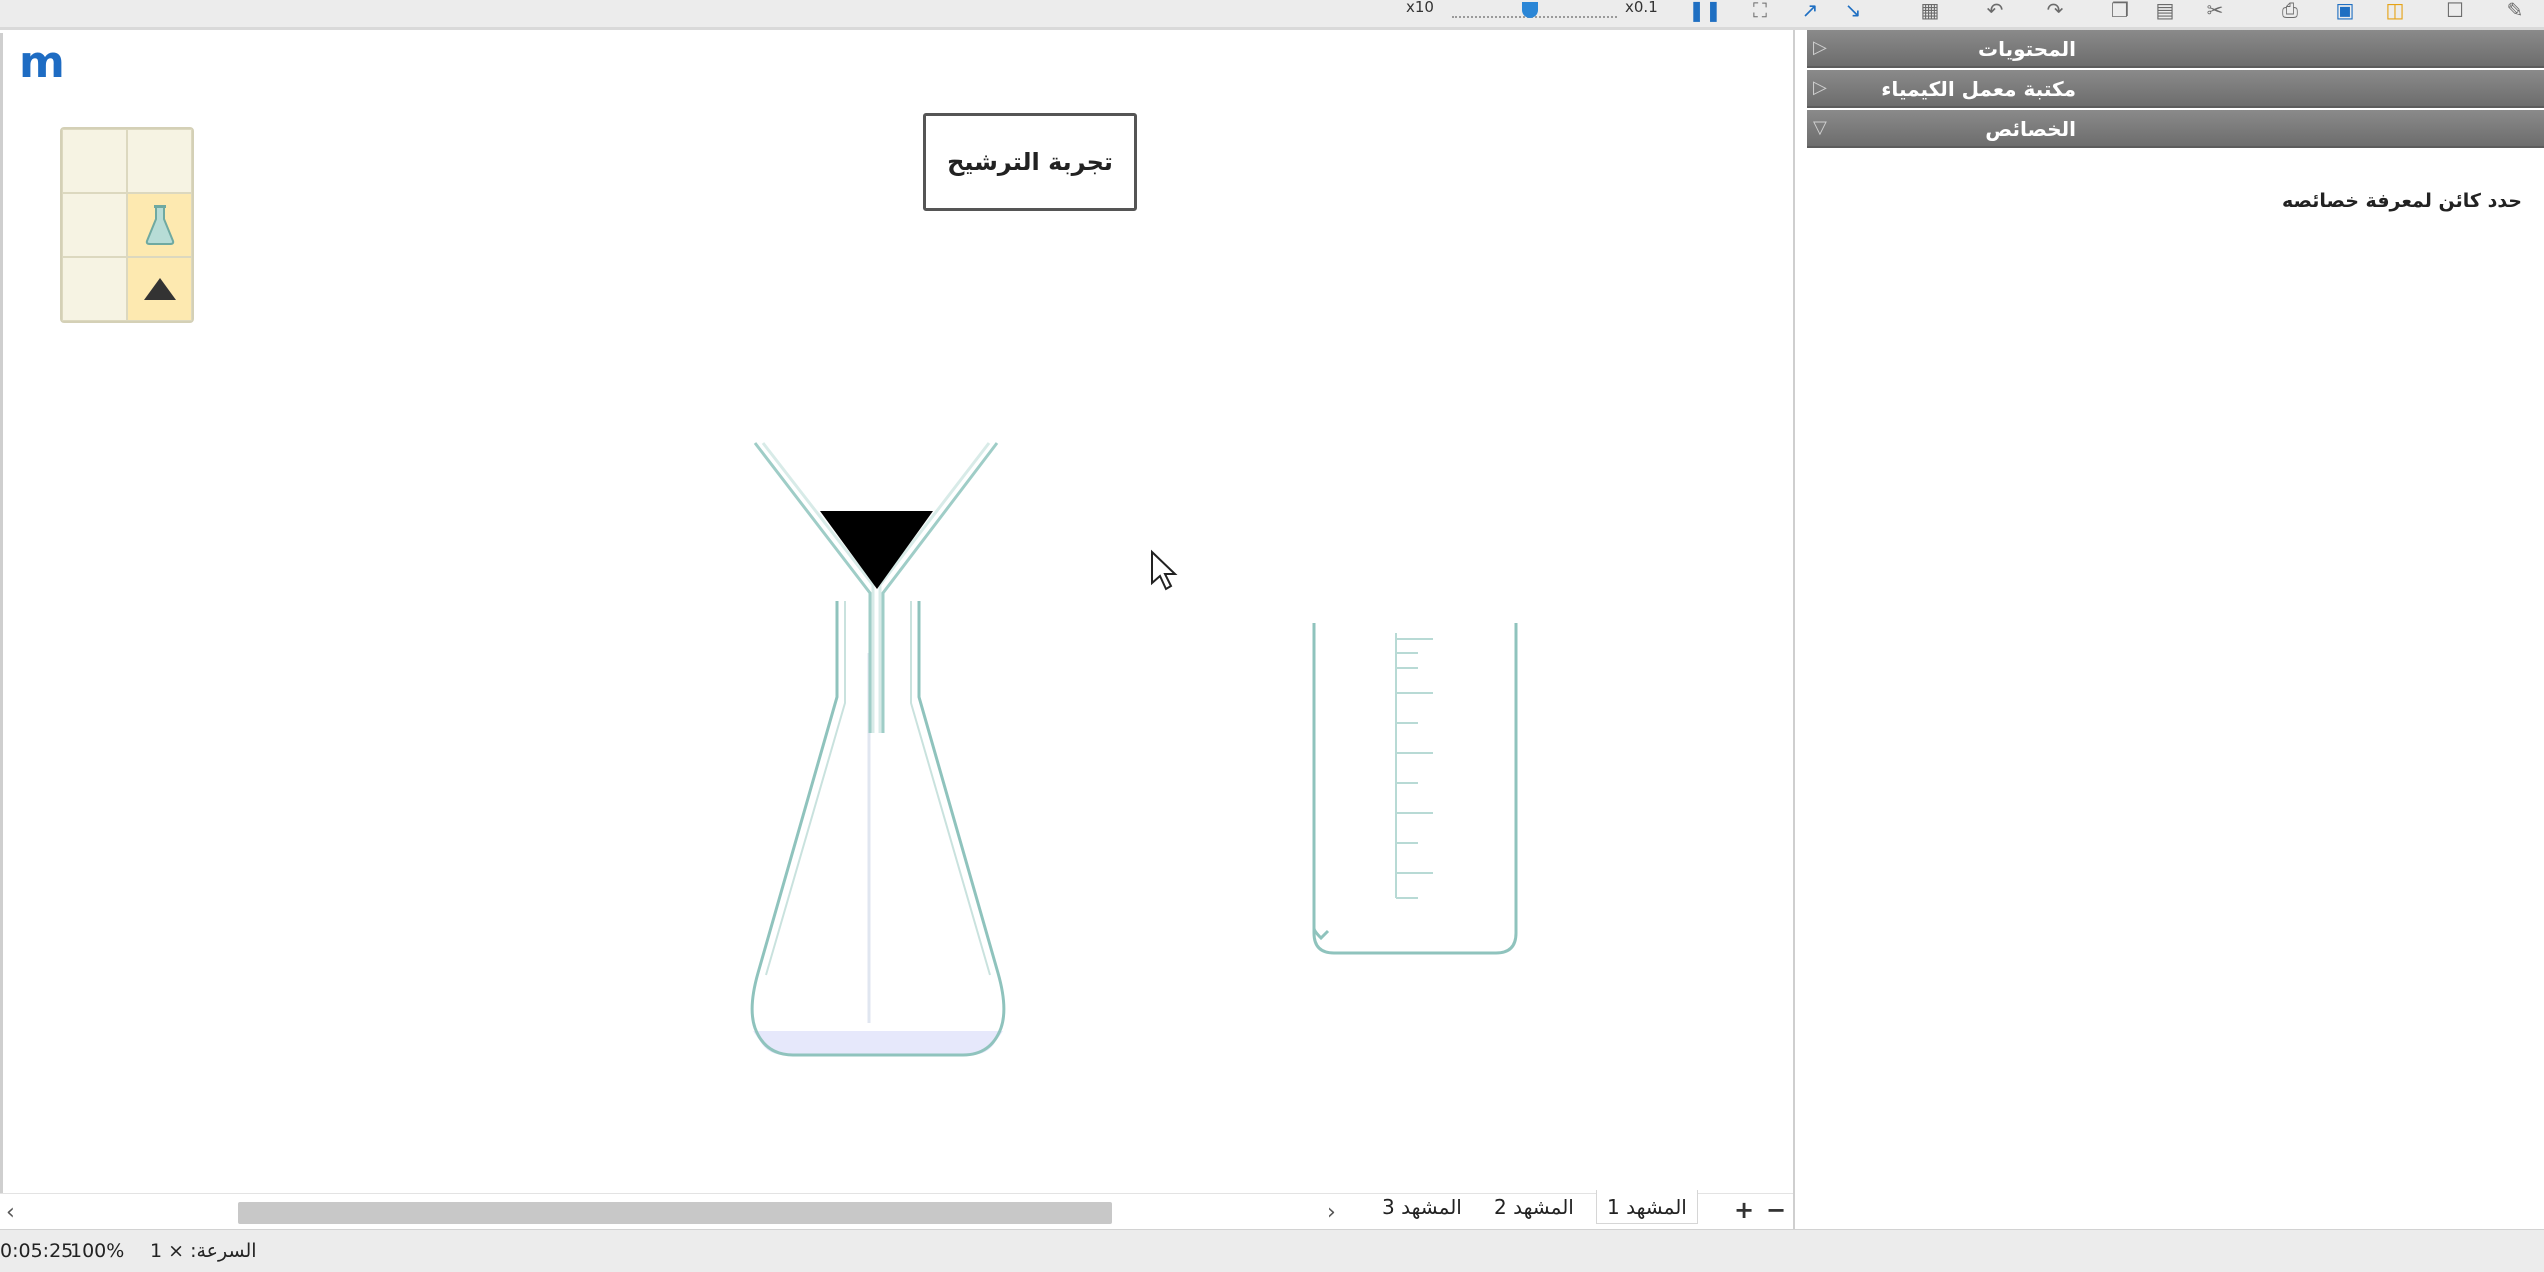 This screenshot has height=1272, width=2544. Describe the element at coordinates (2455, 11) in the screenshot. I see `new-file-icon: ☐` at that location.